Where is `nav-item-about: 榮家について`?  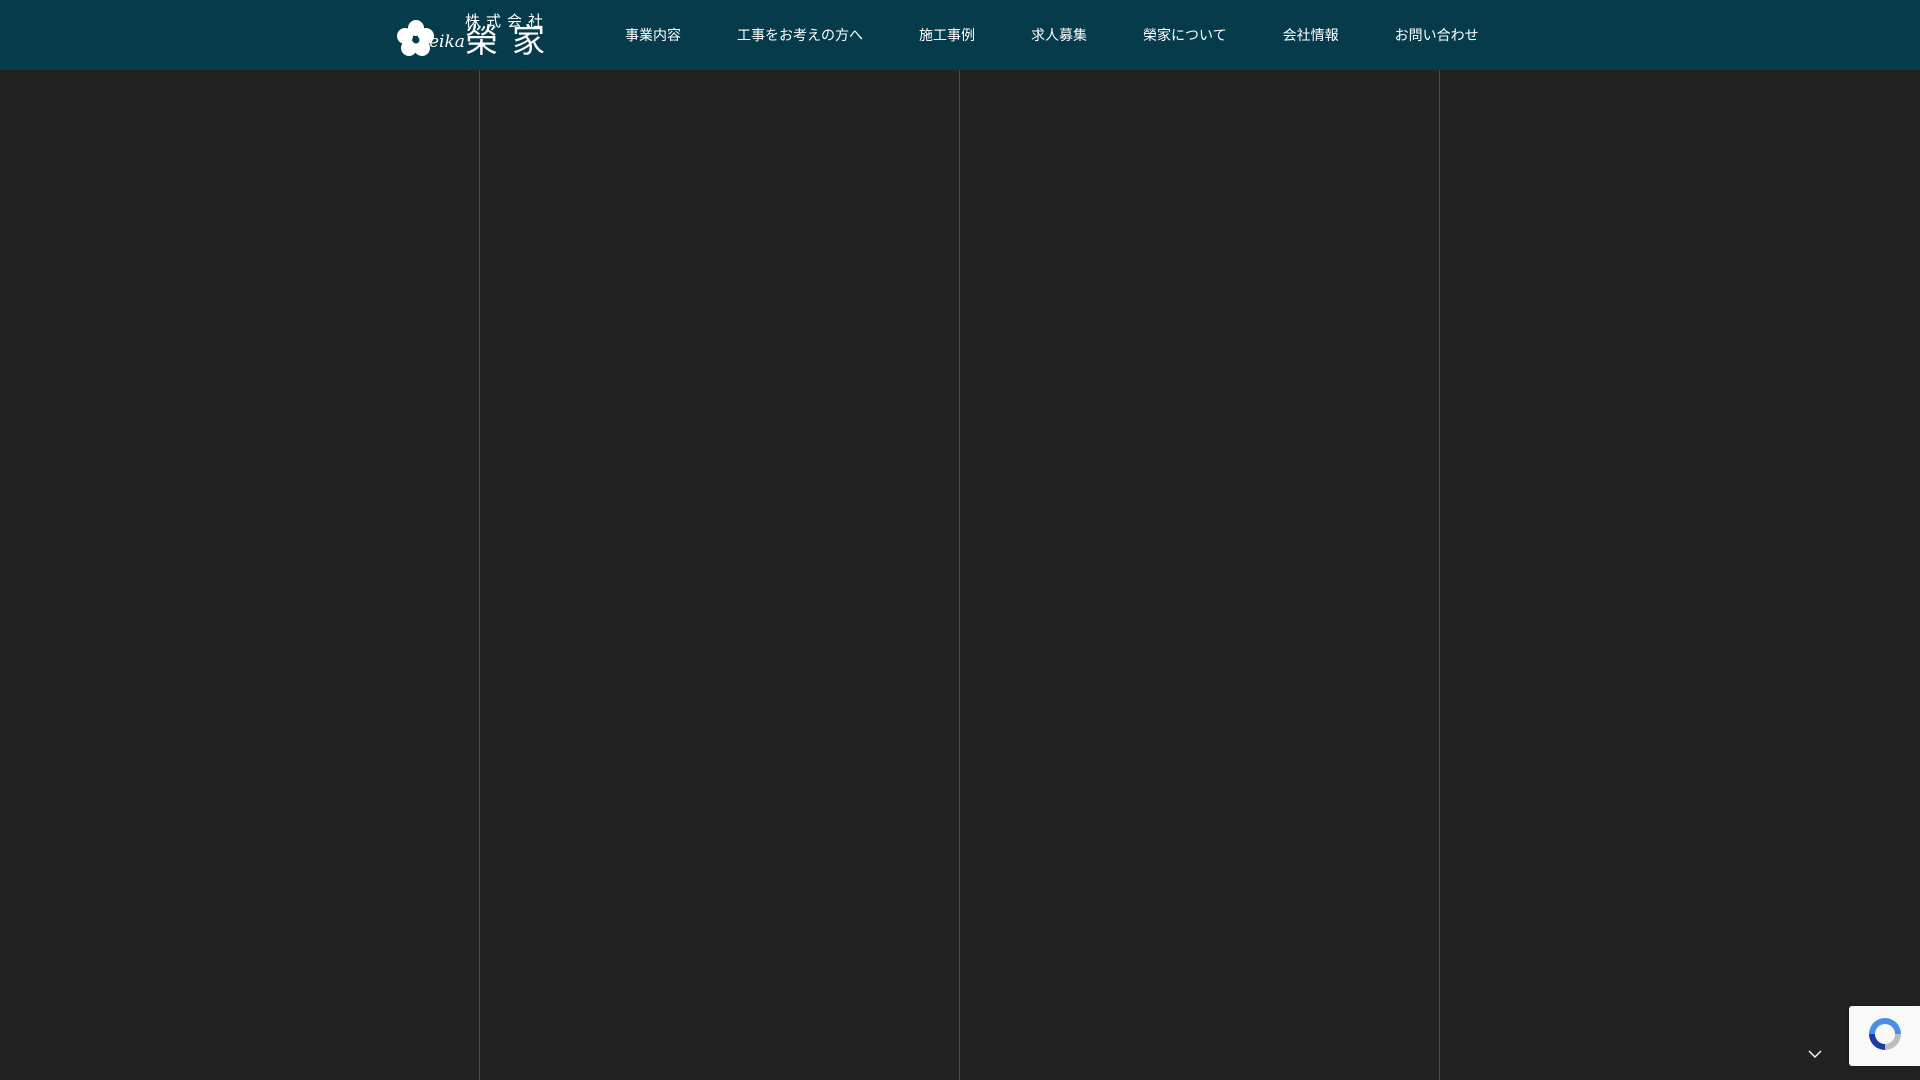
nav-item-about: 榮家について is located at coordinates (1185, 35).